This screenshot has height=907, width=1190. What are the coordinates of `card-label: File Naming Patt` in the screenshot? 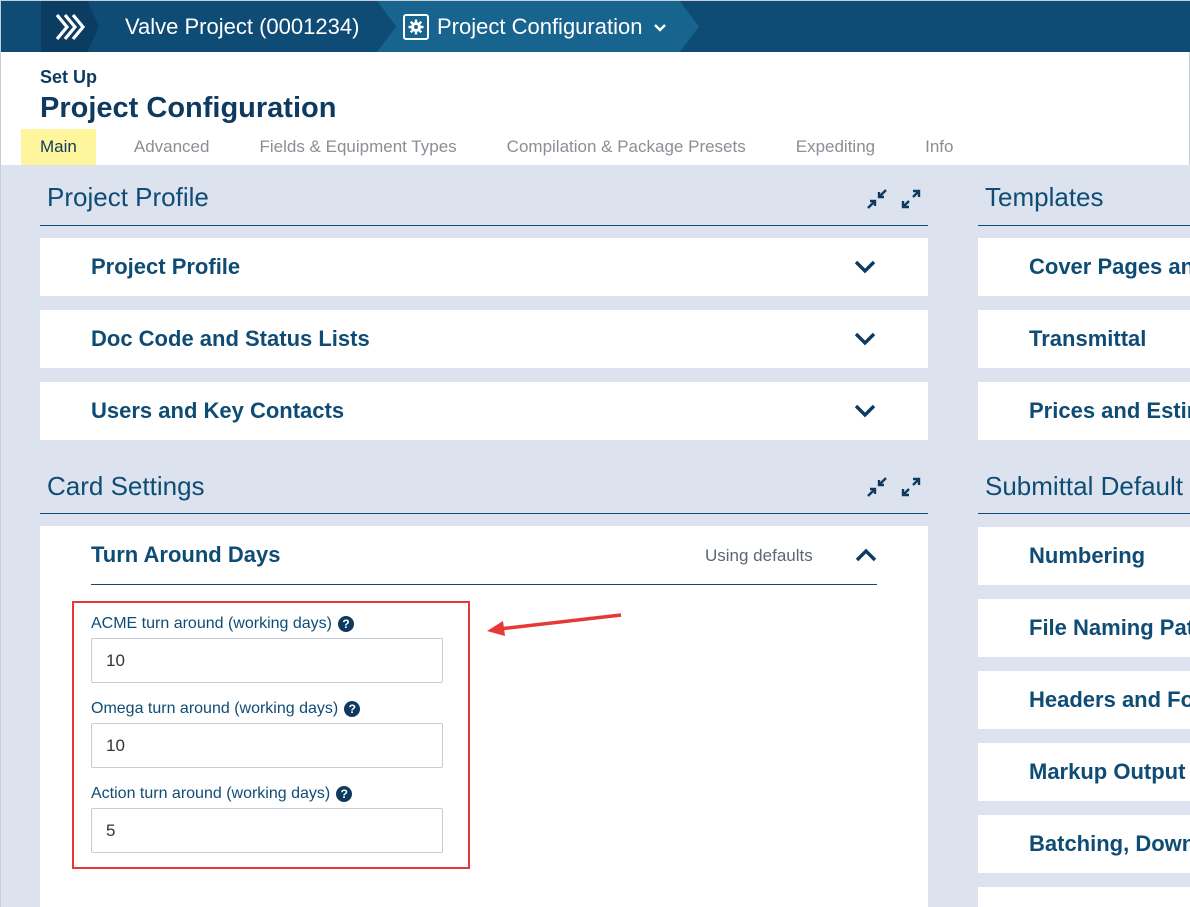 It's located at (1109, 627).